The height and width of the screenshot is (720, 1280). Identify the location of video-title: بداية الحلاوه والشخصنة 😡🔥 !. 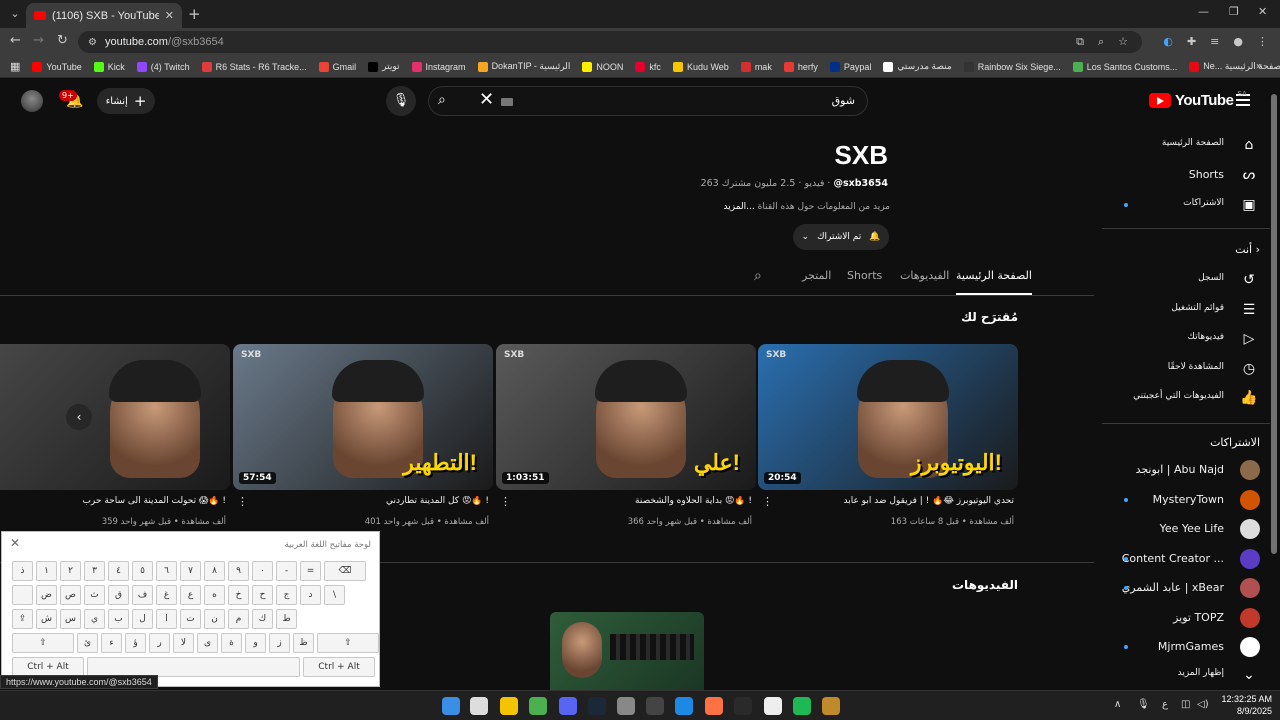
(637, 501).